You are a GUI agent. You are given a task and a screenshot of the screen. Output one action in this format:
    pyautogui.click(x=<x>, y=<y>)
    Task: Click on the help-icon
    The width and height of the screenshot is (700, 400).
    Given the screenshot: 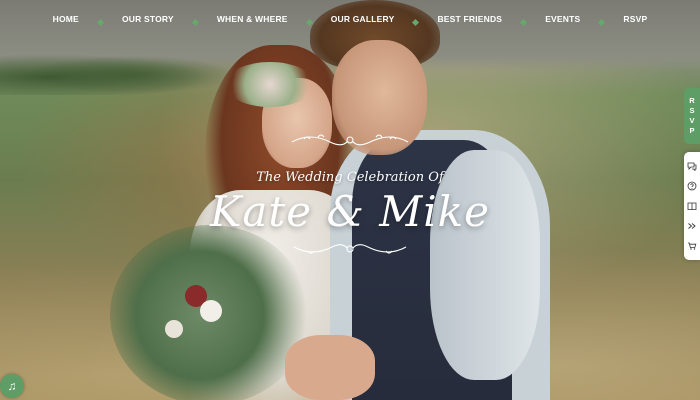 What is the action you would take?
    pyautogui.click(x=692, y=186)
    